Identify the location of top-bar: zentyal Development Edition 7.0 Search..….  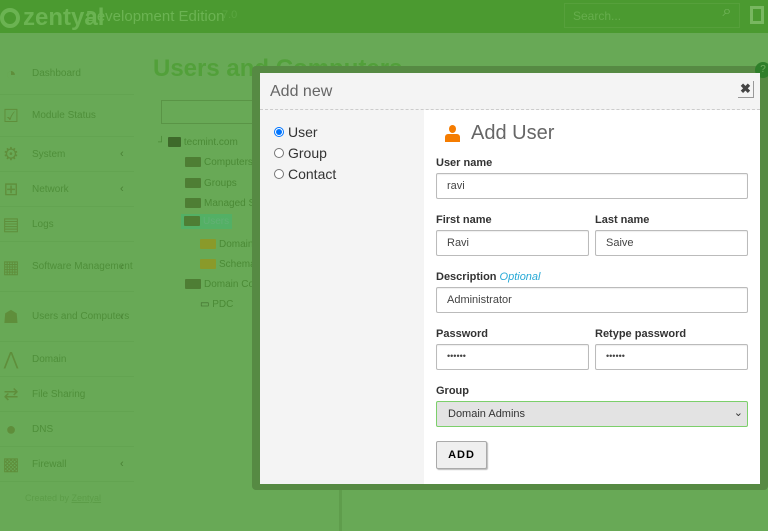
(384, 16).